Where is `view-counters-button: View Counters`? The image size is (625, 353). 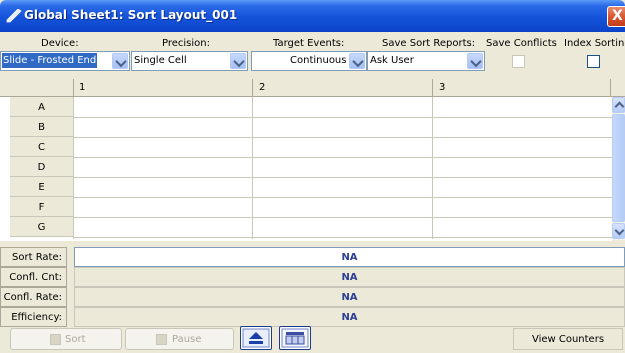 view-counters-button: View Counters is located at coordinates (568, 339).